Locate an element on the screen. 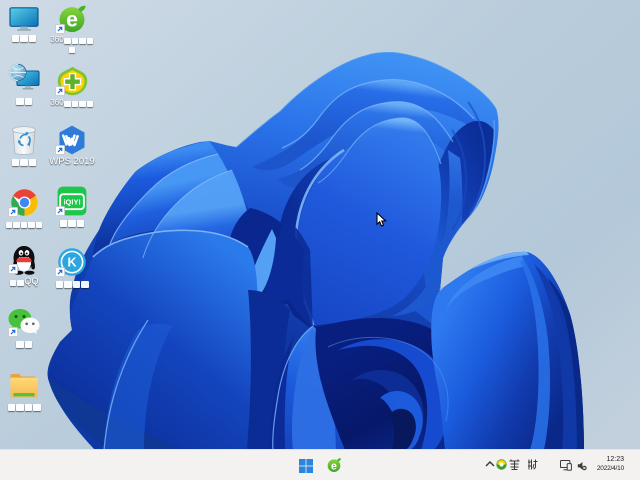 The image size is (640, 480). svg-text: K is located at coordinates (71, 262).